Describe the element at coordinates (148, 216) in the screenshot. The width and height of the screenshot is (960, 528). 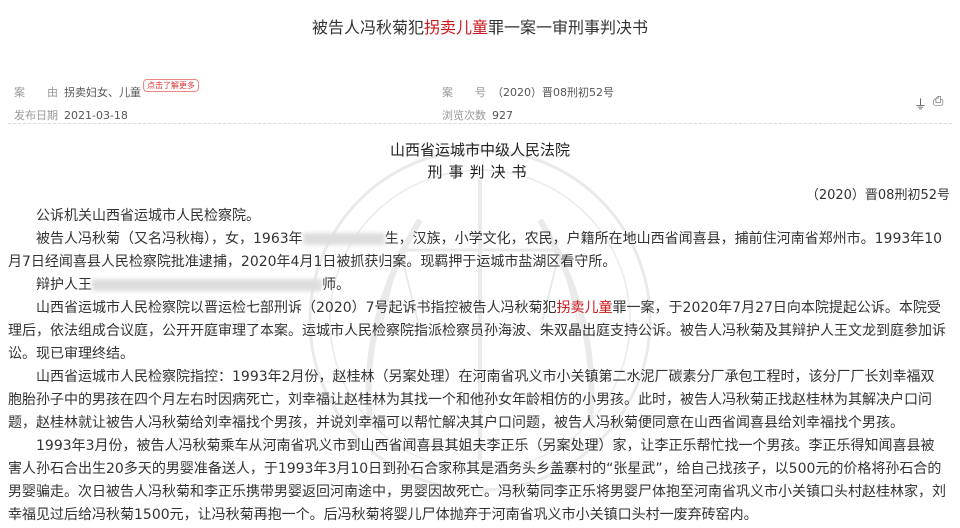
I see `paragraph-prosecutor: 公诉机关山西省运城市人民检察院。` at that location.